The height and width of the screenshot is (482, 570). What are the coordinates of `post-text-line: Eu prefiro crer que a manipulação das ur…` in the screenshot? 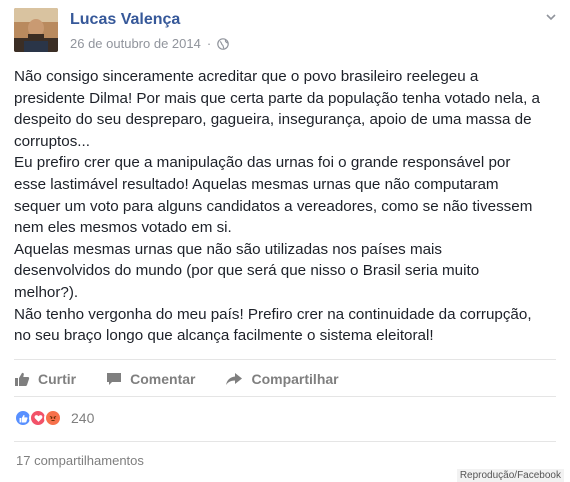 It's located at (262, 163).